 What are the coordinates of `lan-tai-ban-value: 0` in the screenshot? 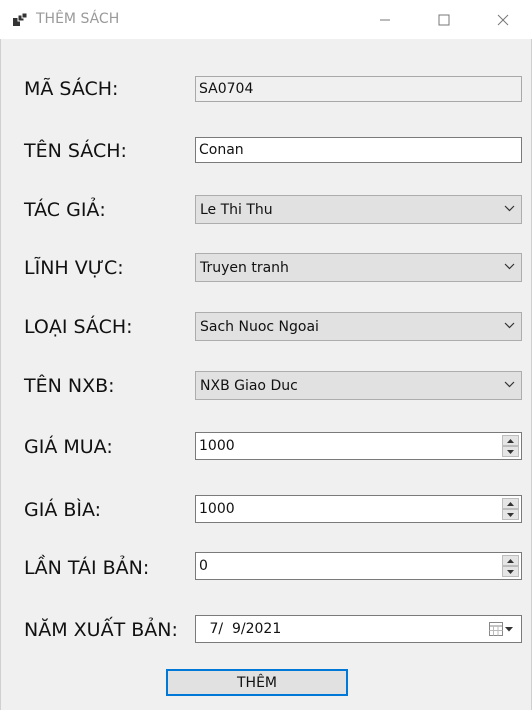 It's located at (203, 566).